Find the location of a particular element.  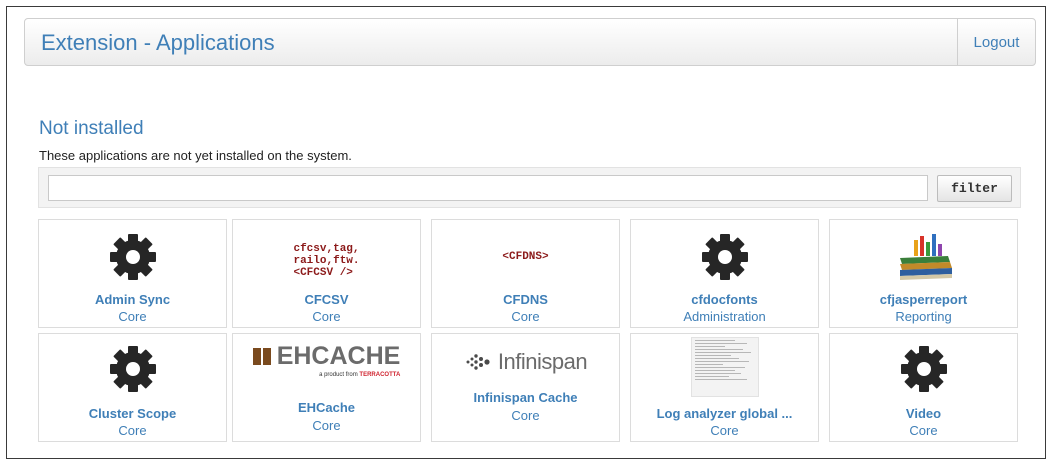

code-text-icon: cfcsv,tag, railo,ftw. <CFCSV /> is located at coordinates (326, 261).